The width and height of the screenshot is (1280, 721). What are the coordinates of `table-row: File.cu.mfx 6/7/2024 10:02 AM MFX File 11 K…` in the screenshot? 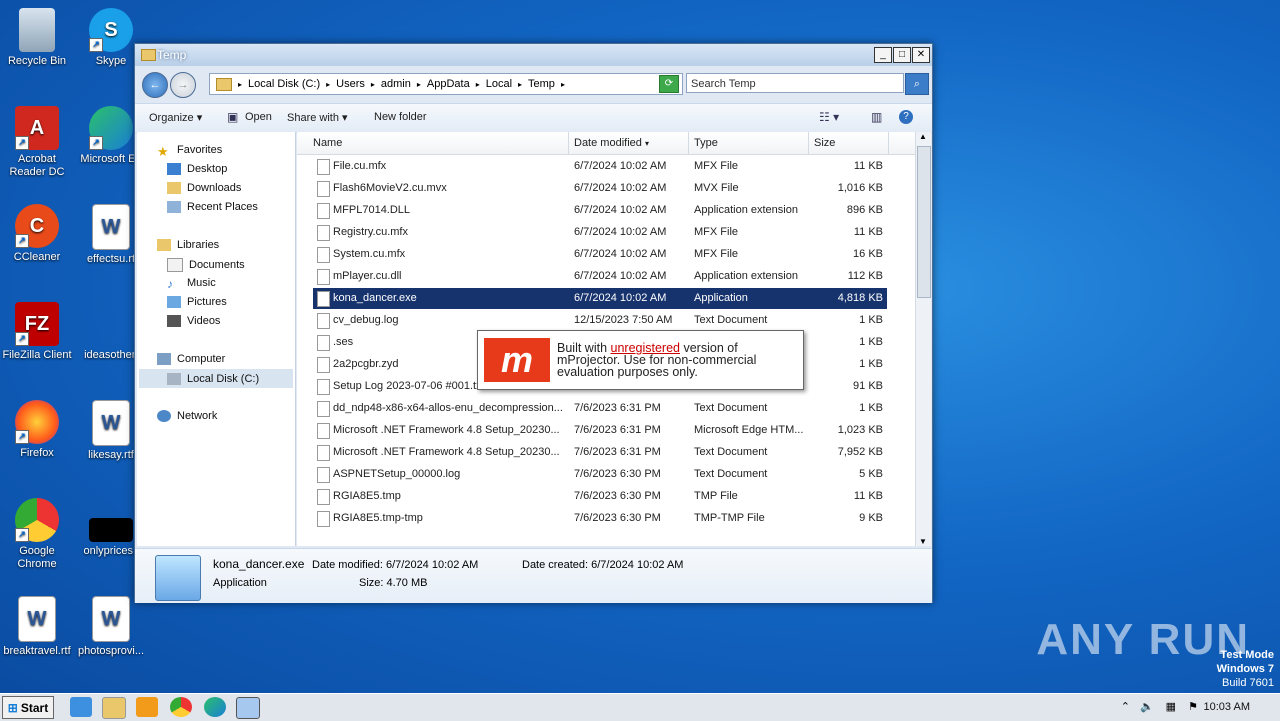 It's located at (600, 166).